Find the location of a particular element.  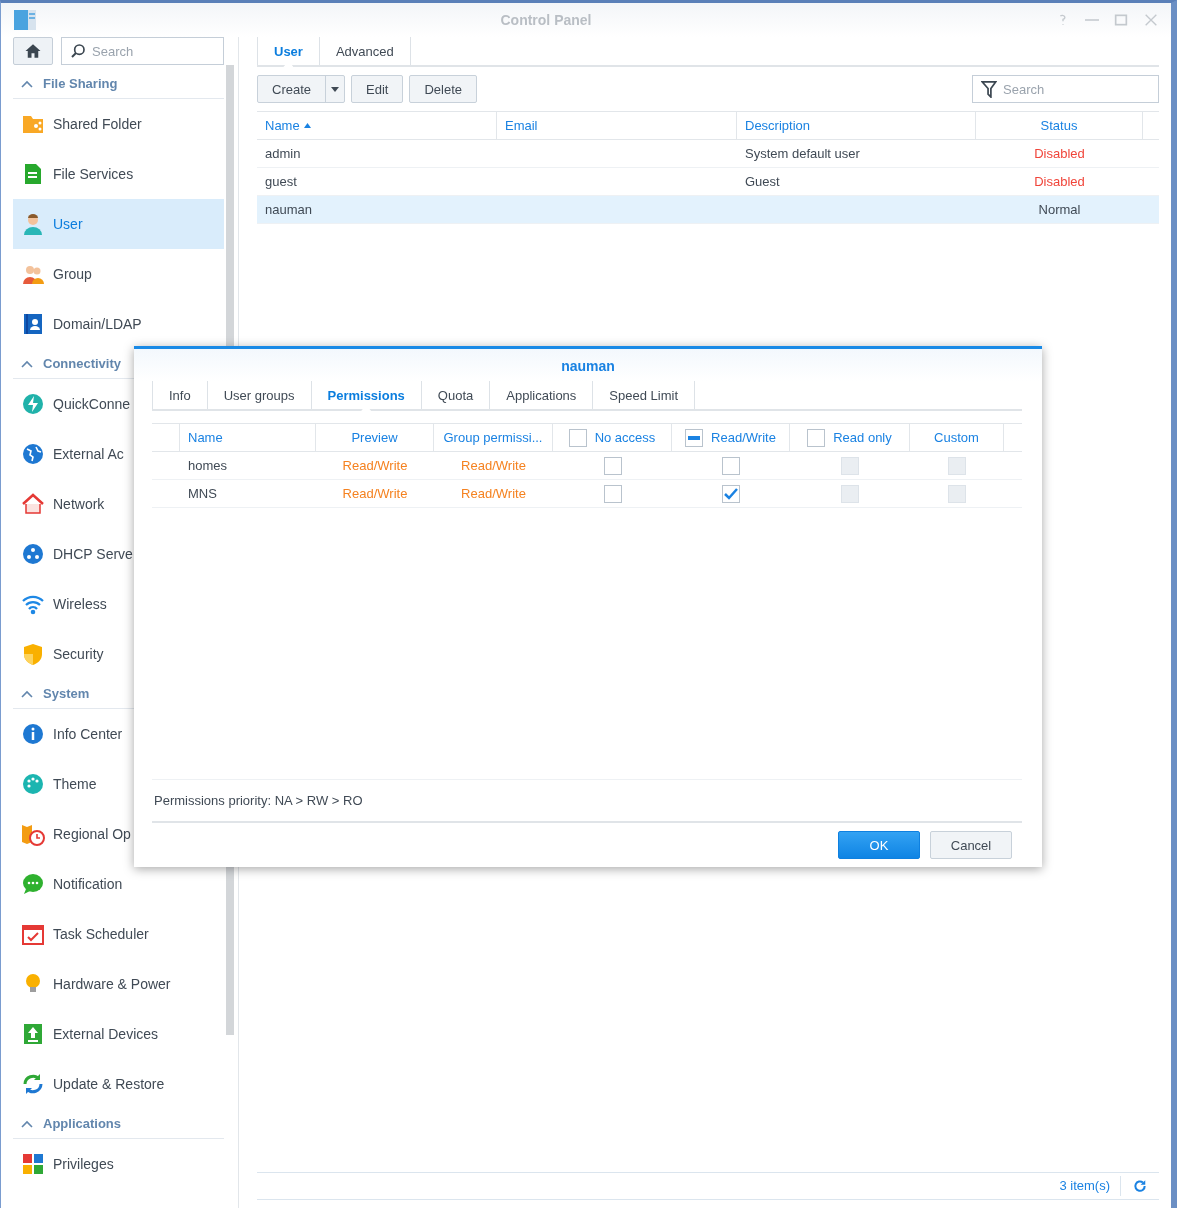

table-cell-text: guest is located at coordinates (281, 182).